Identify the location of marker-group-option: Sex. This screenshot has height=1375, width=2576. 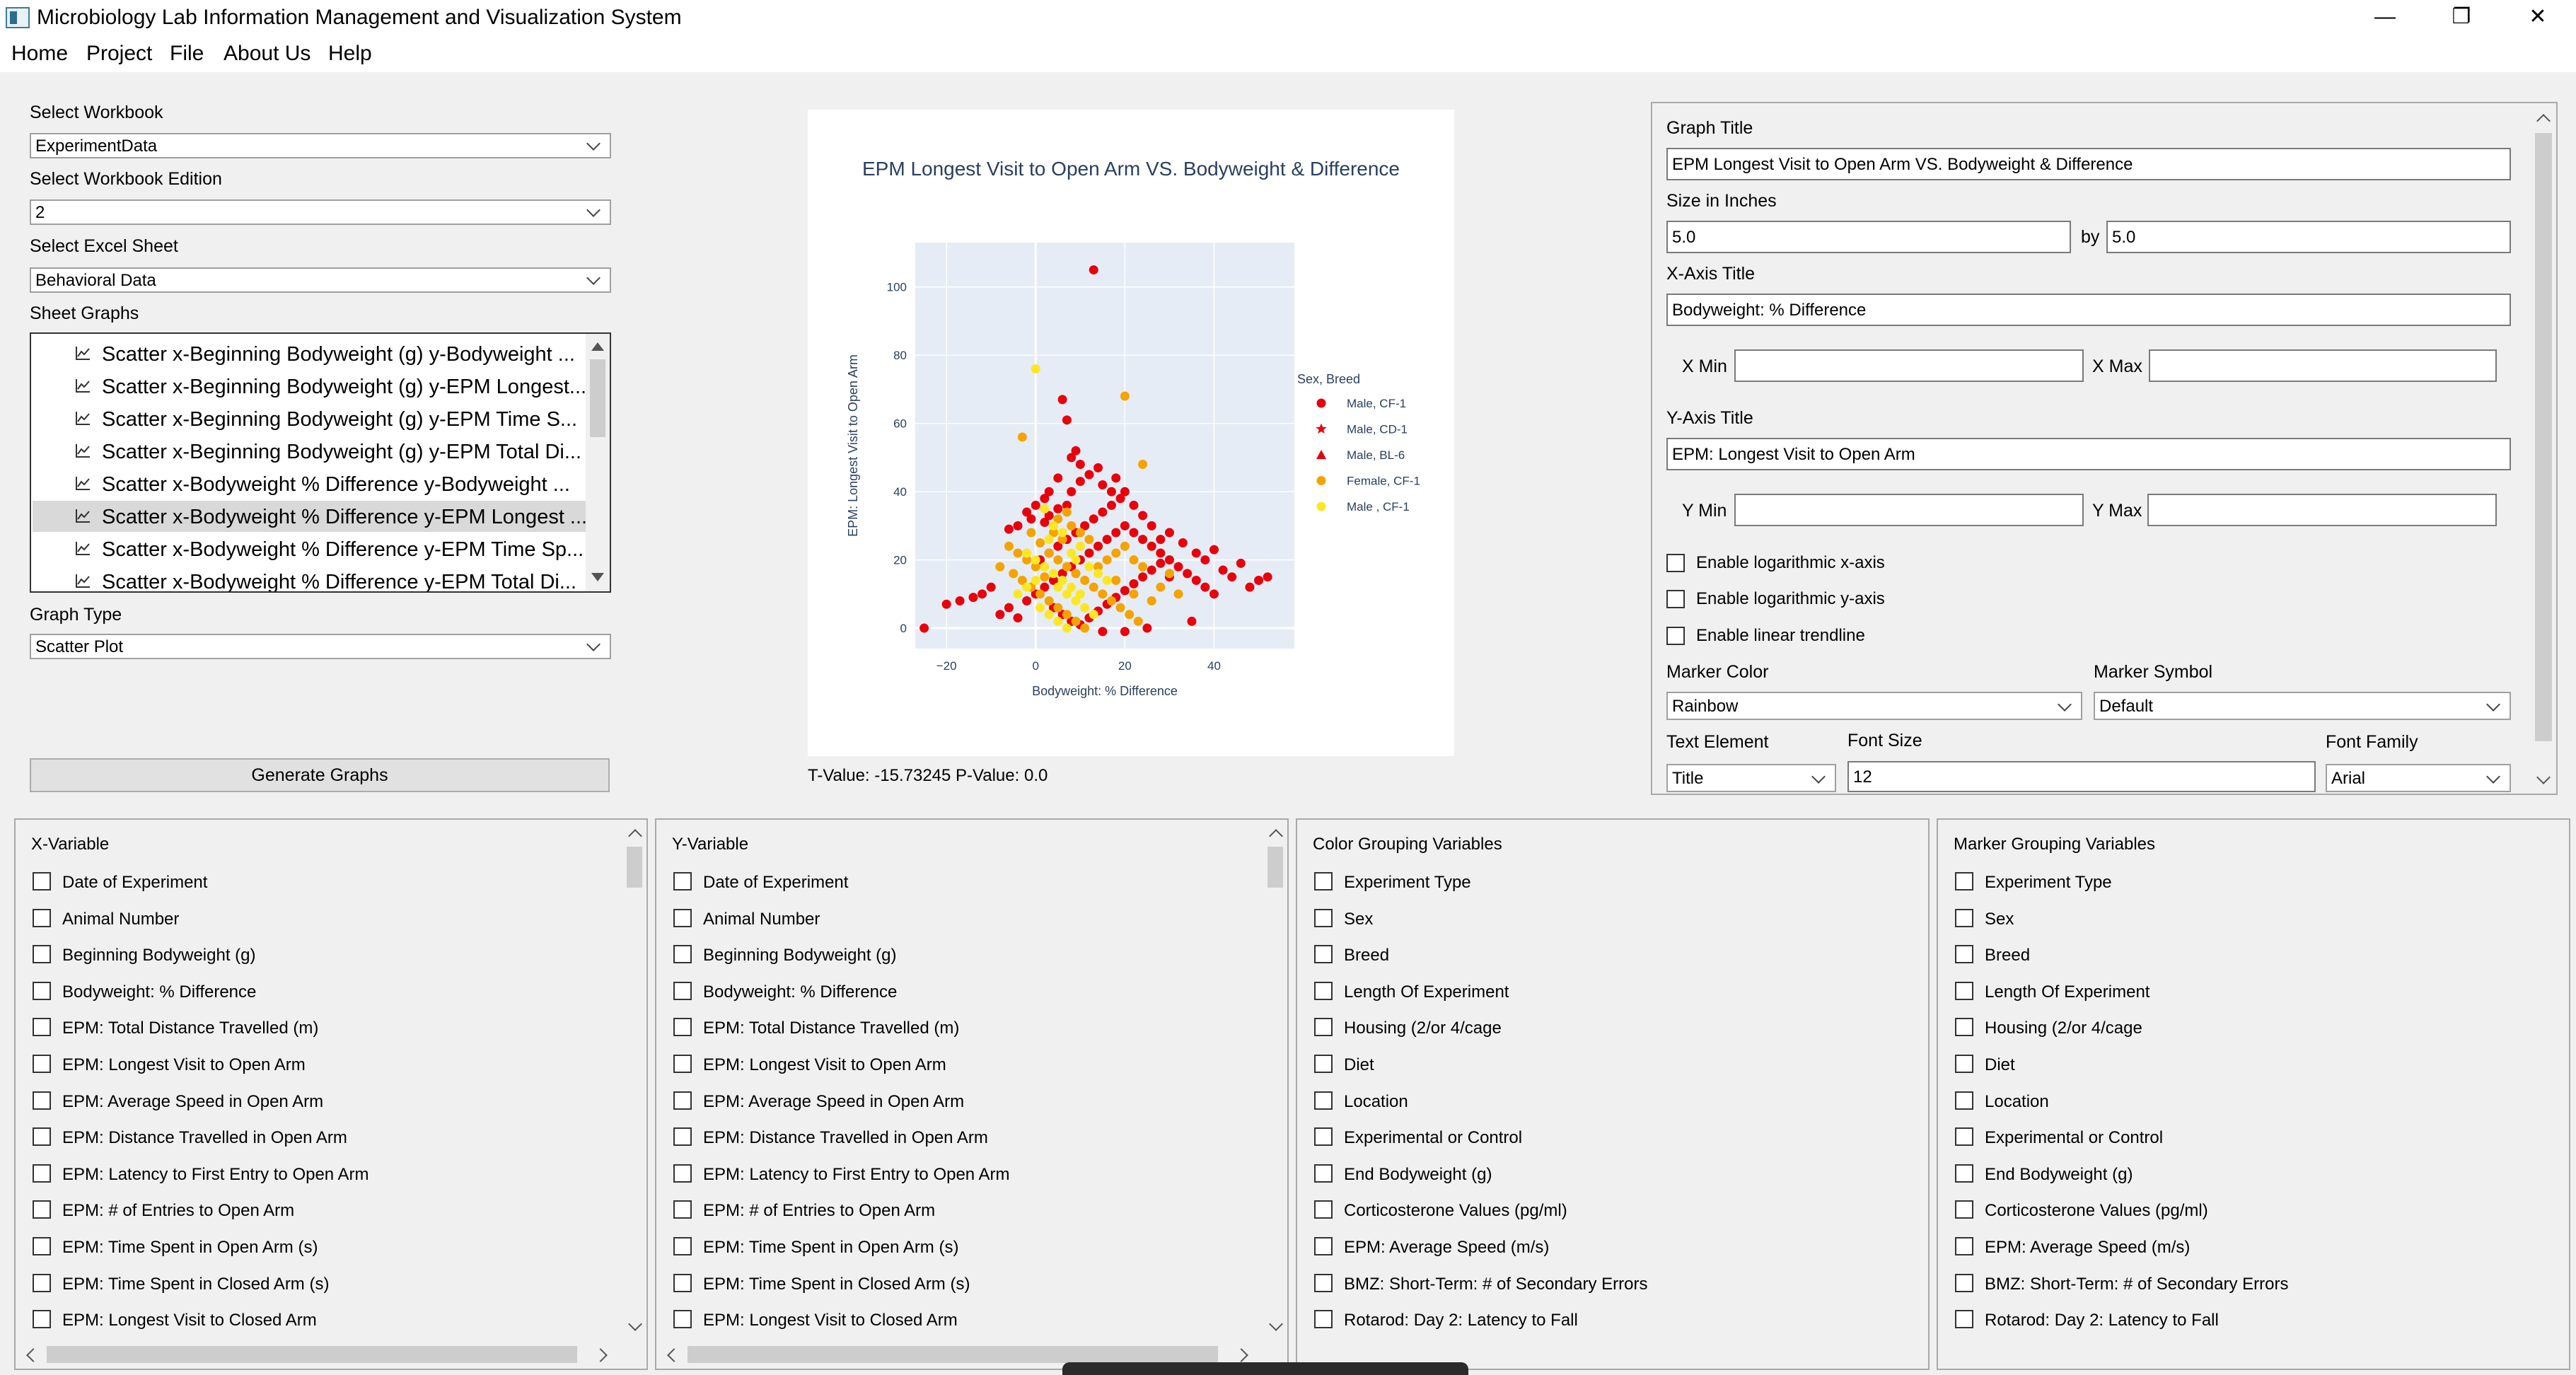
(2245, 919).